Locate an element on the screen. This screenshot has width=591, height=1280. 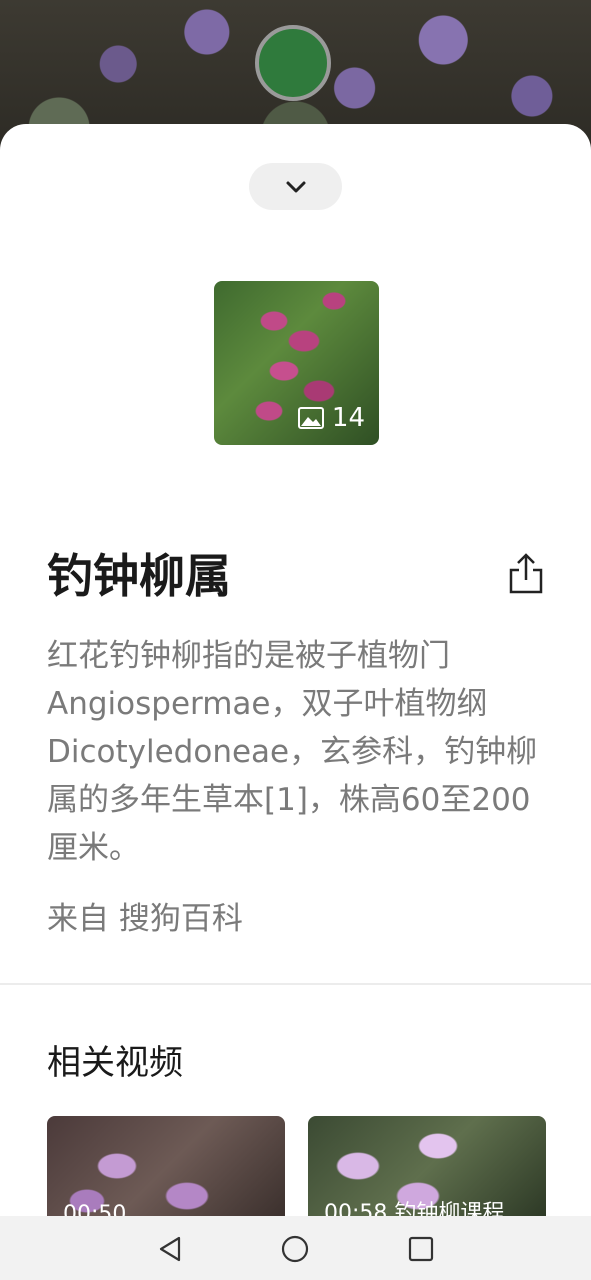
share-icon is located at coordinates (526, 573).